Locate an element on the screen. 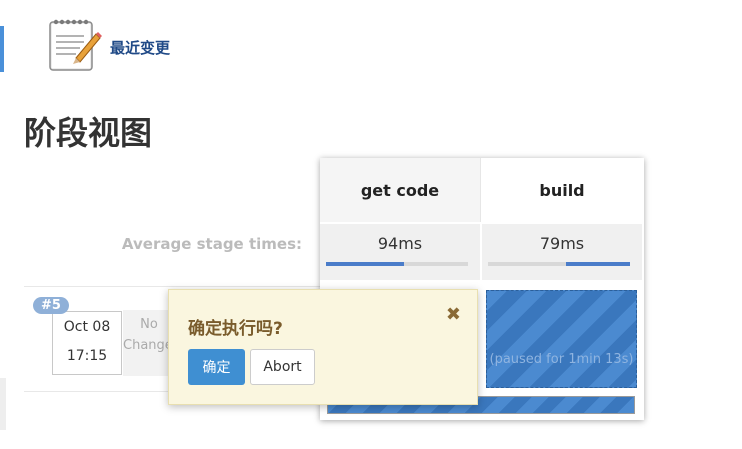 Image resolution: width=742 pixels, height=449 pixels. page-title: 阶段视图 is located at coordinates (88, 133).